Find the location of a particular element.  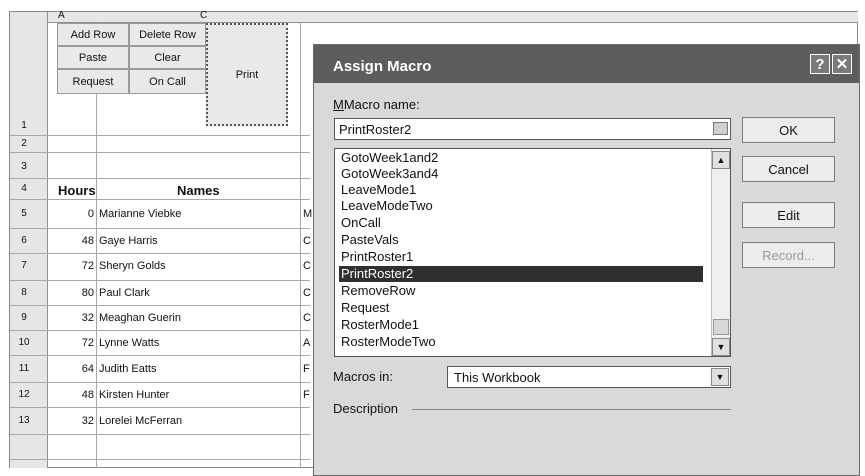

macro-list-item: PrintRoster1 is located at coordinates (521, 257).